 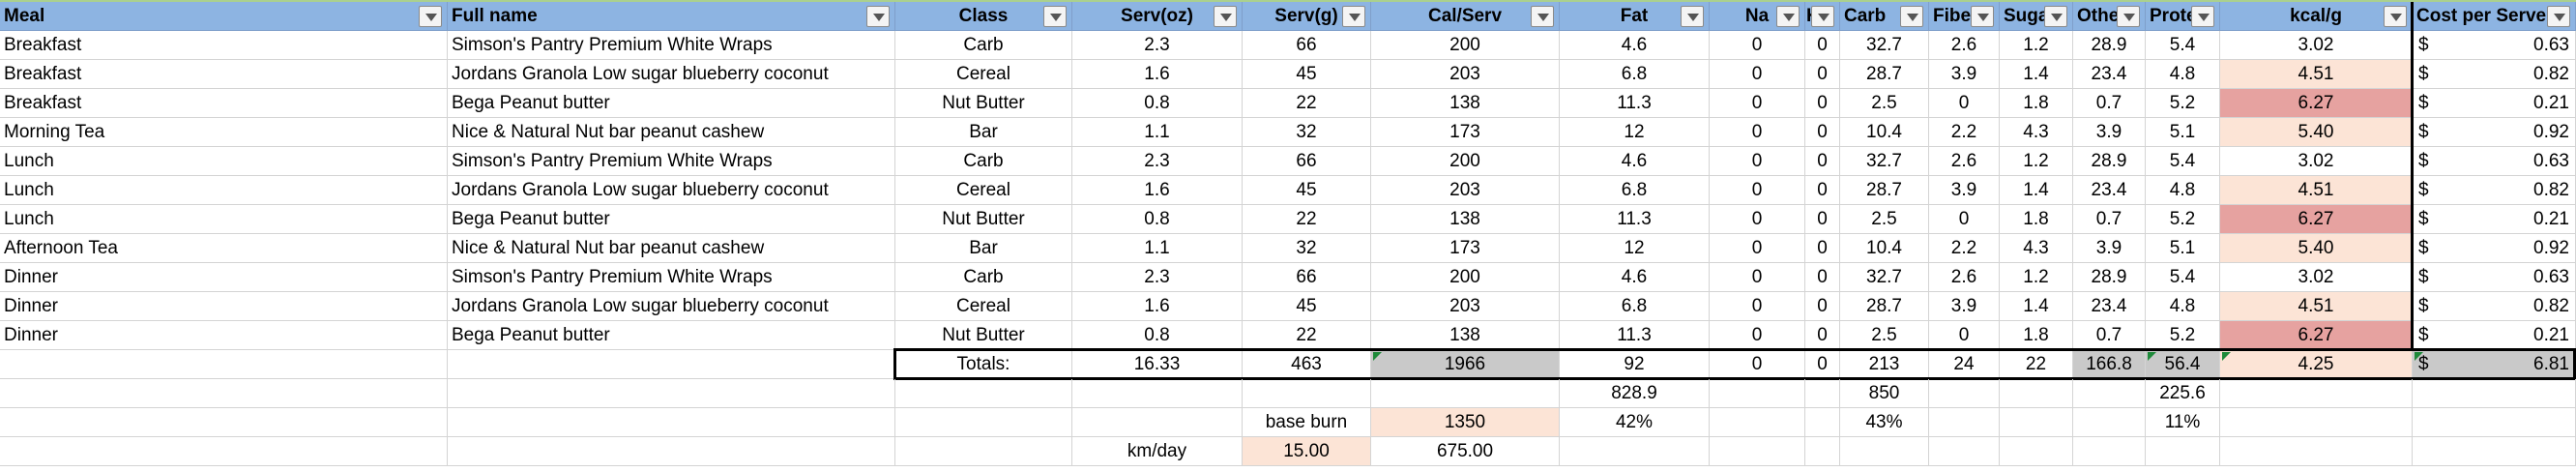 What do you see at coordinates (2109, 190) in the screenshot?
I see `cell-othe: 23.4` at bounding box center [2109, 190].